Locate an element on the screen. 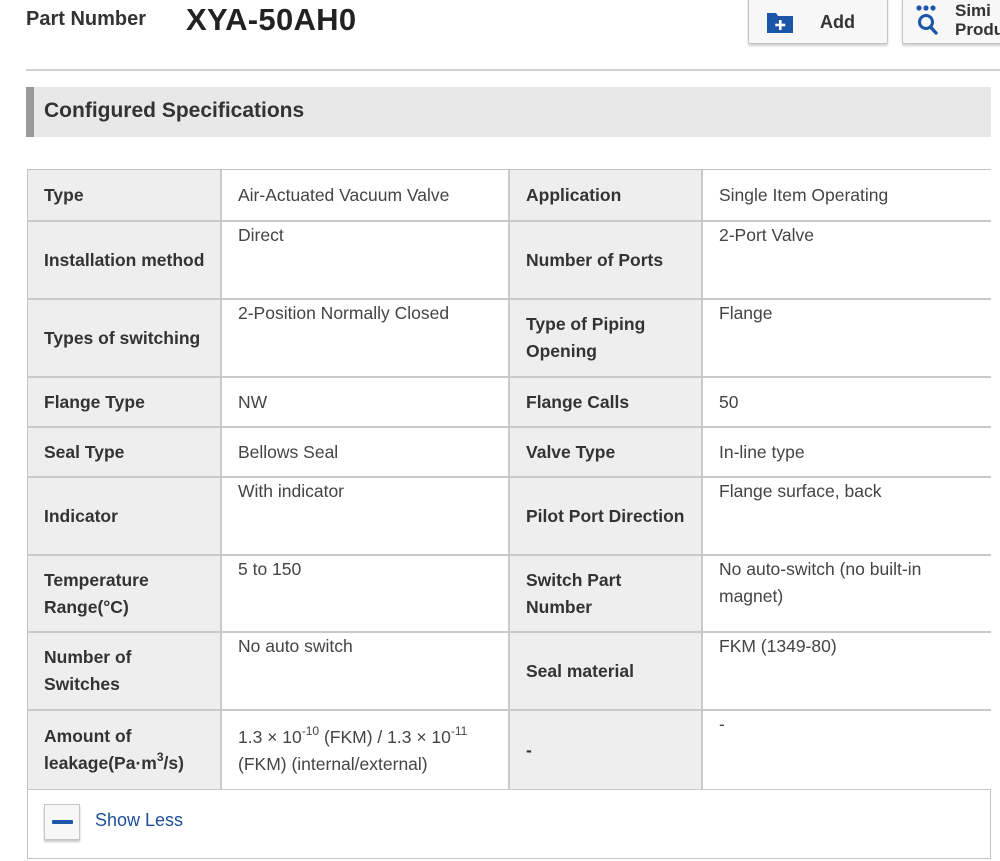  minus-icon is located at coordinates (62, 822).